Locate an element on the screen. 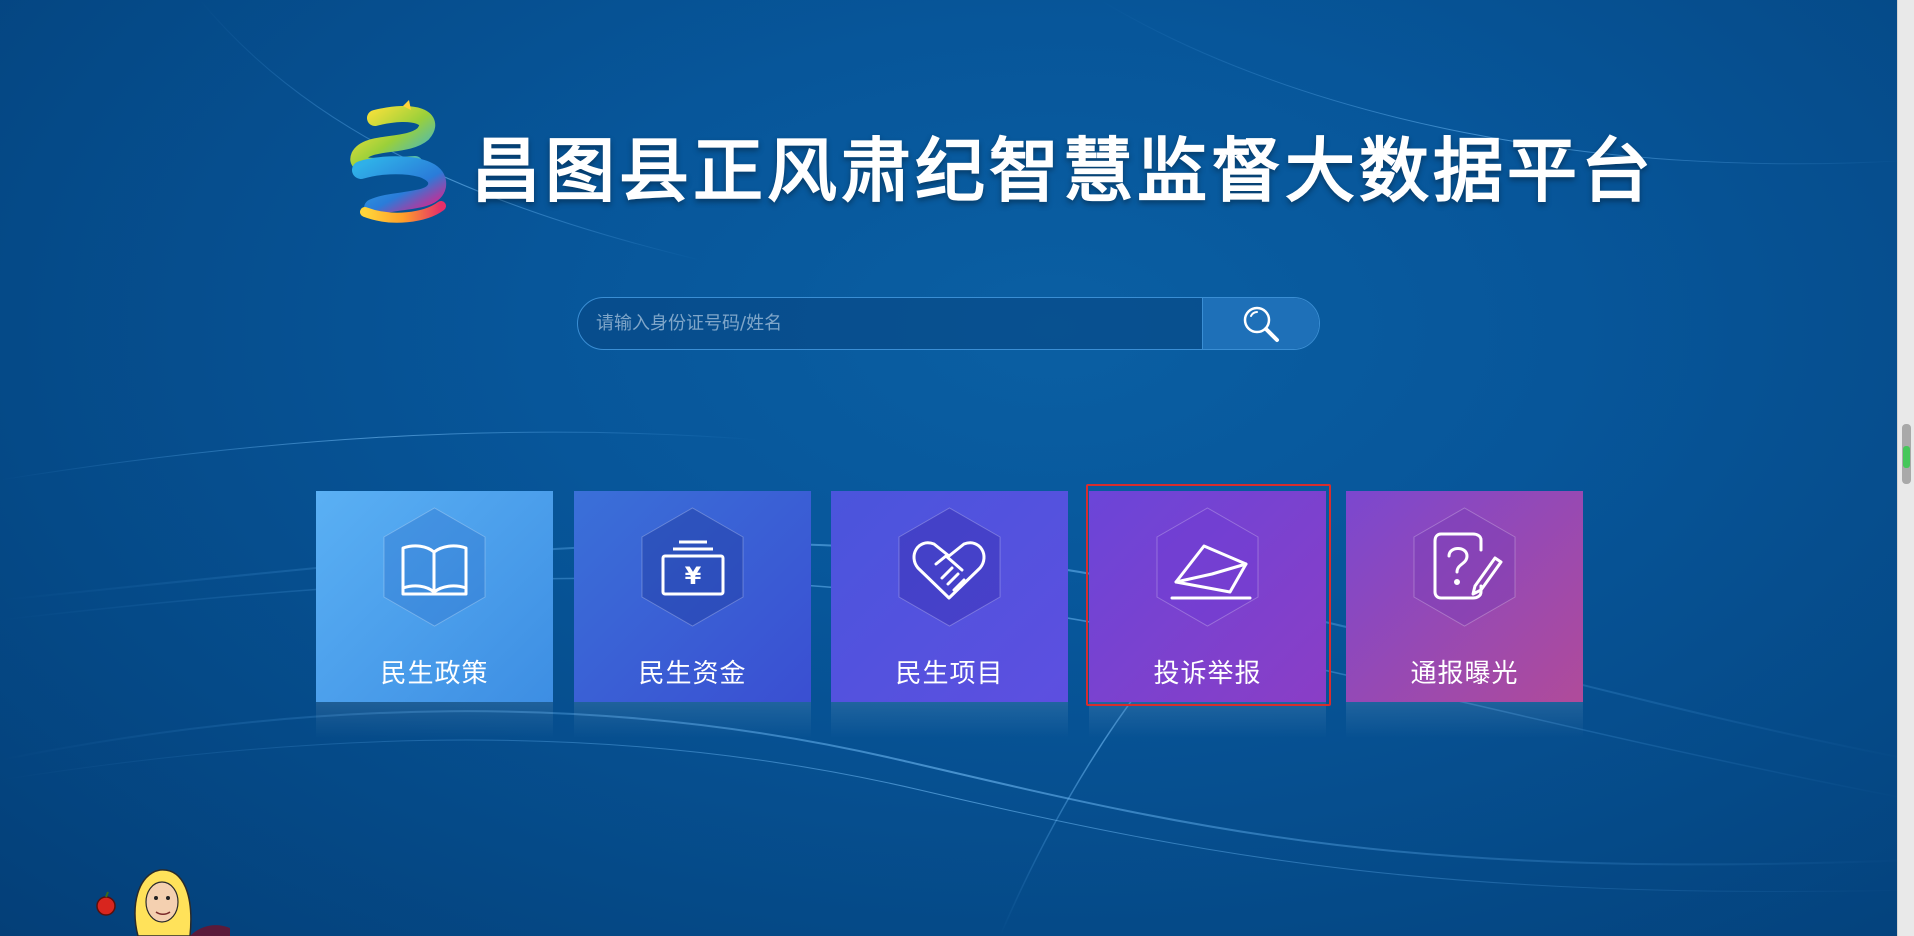 The height and width of the screenshot is (936, 1914). scrollbar-marker is located at coordinates (1906, 457).